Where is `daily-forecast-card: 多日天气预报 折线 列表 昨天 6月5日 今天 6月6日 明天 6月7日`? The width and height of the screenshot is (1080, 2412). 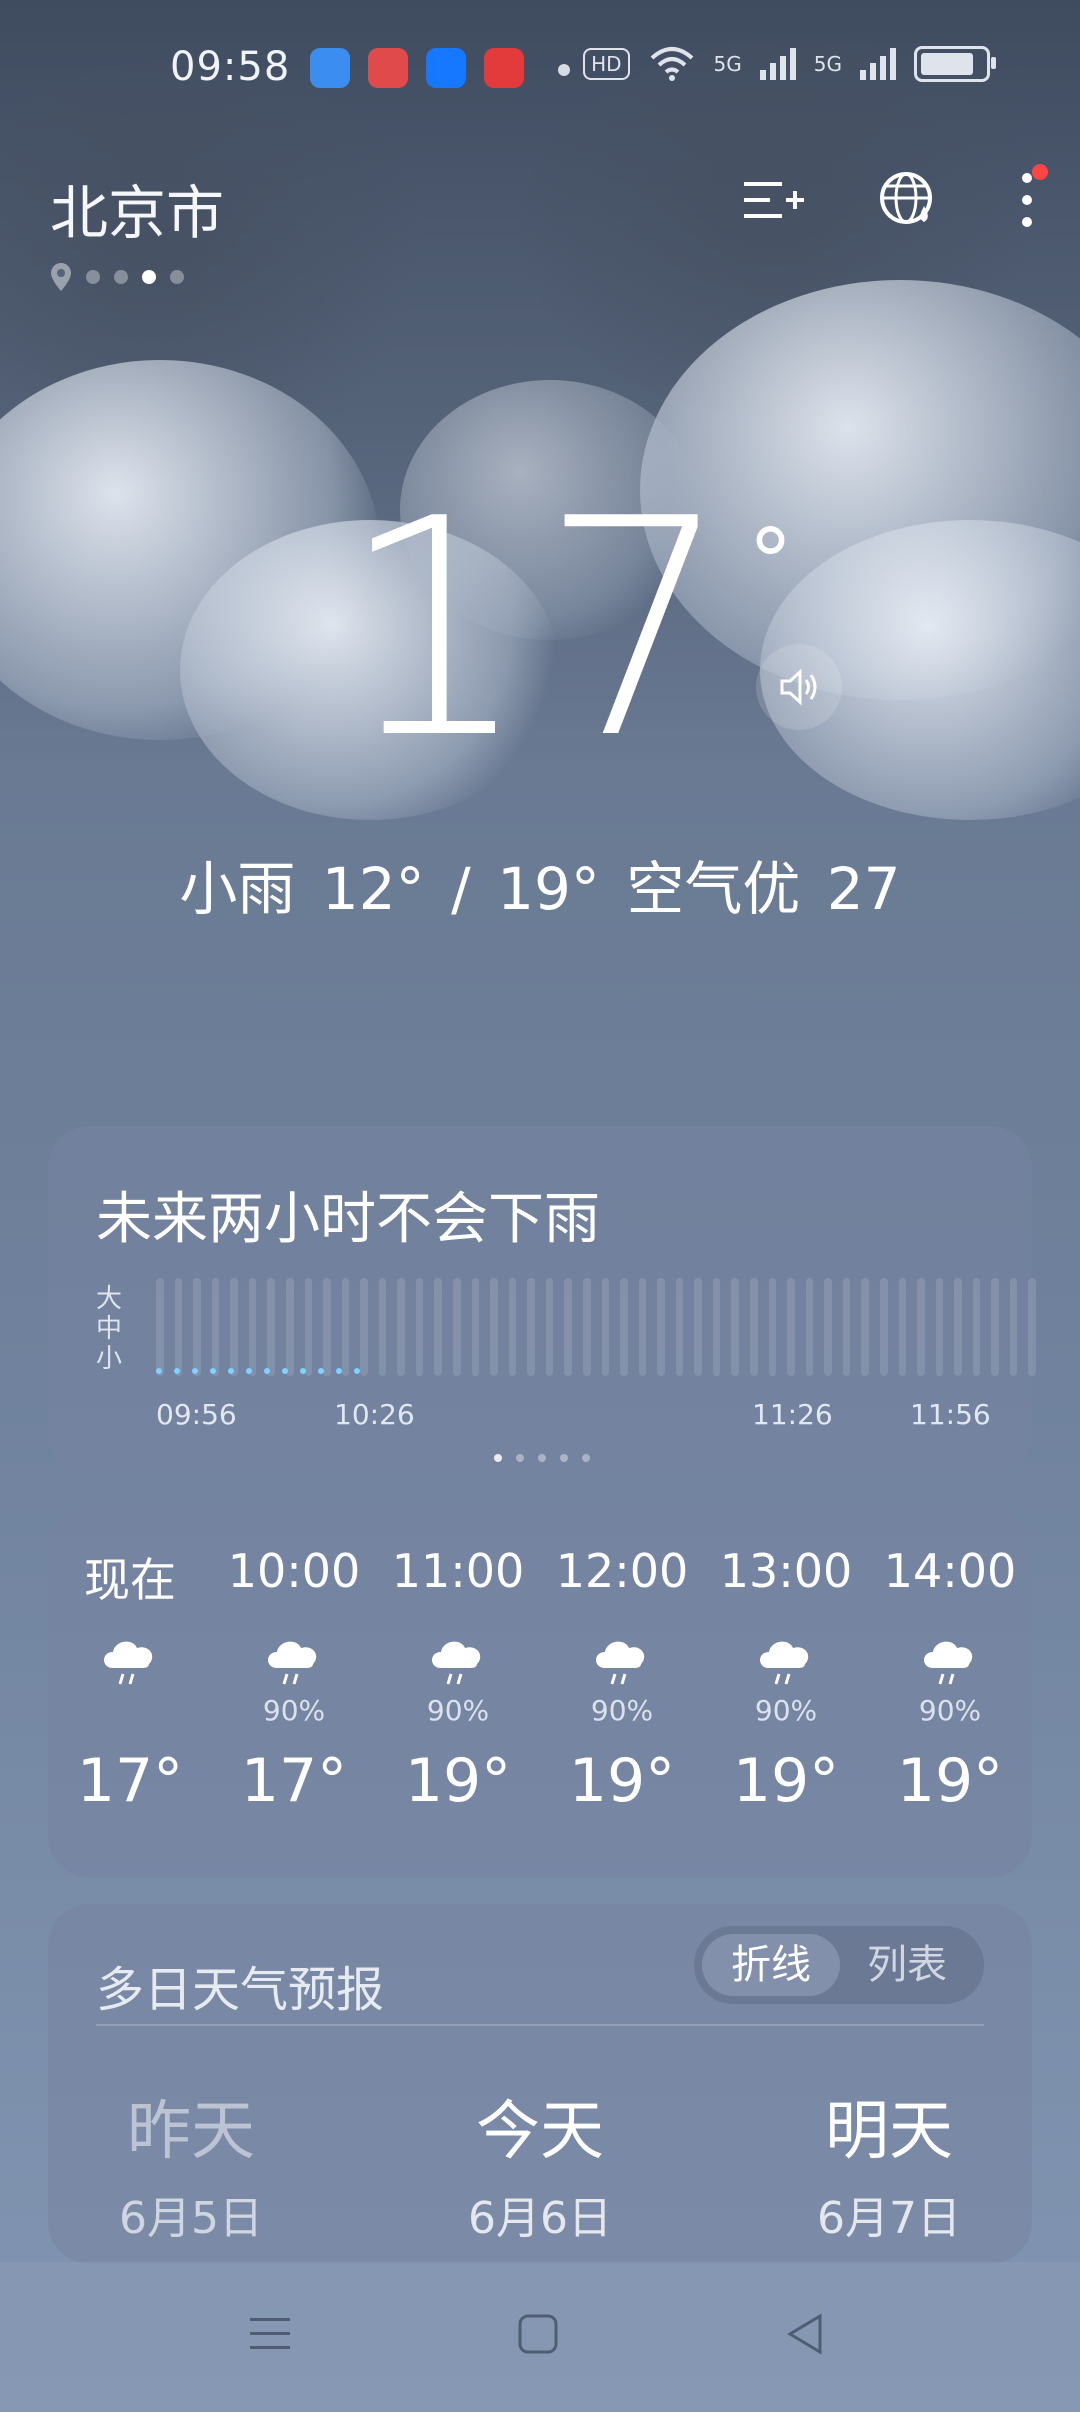 daily-forecast-card: 多日天气预报 折线 列表 昨天 6月5日 今天 6月6日 明天 6月7日 is located at coordinates (540, 2084).